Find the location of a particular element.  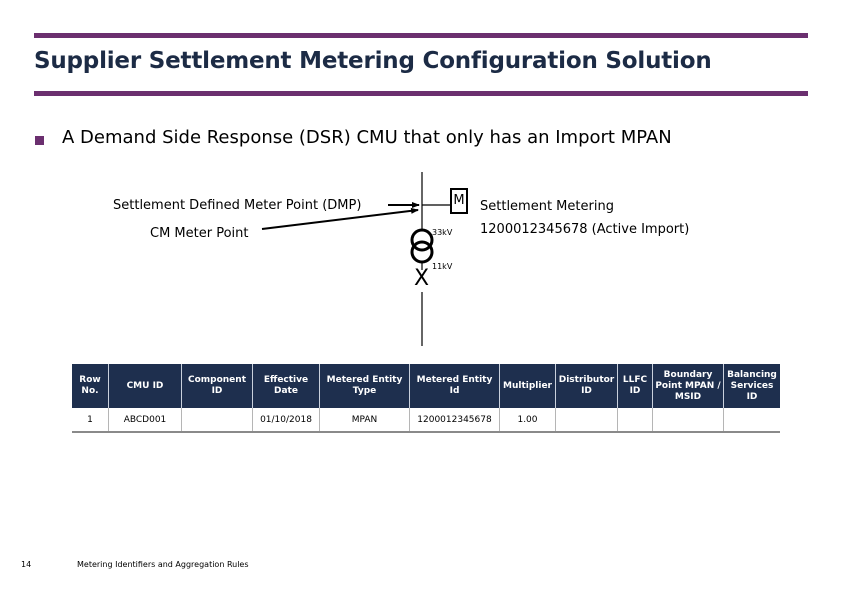

cm-meter-point-label: CM Meter Point is located at coordinates (199, 233).